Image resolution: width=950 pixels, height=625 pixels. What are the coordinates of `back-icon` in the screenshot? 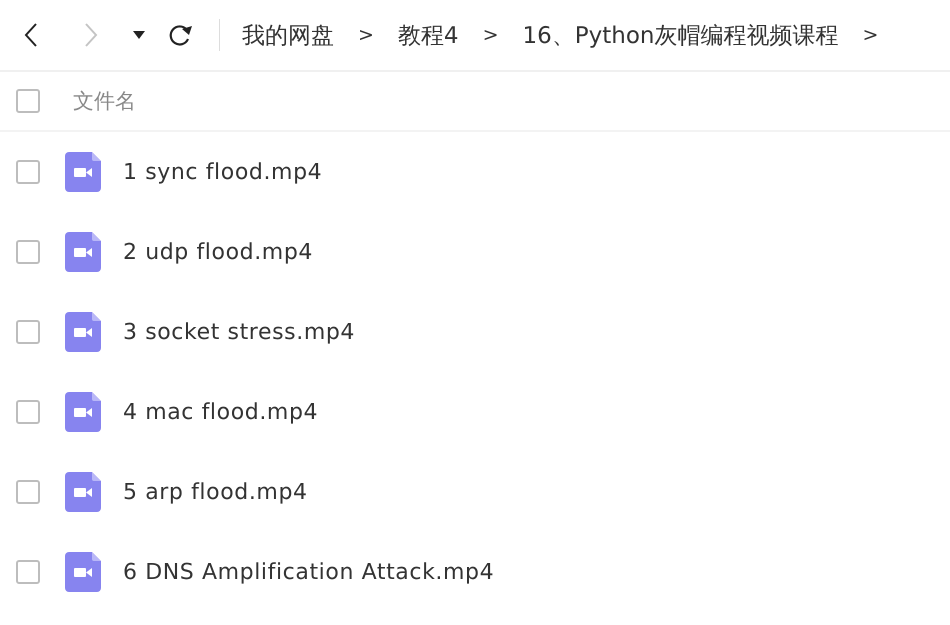 It's located at (31, 35).